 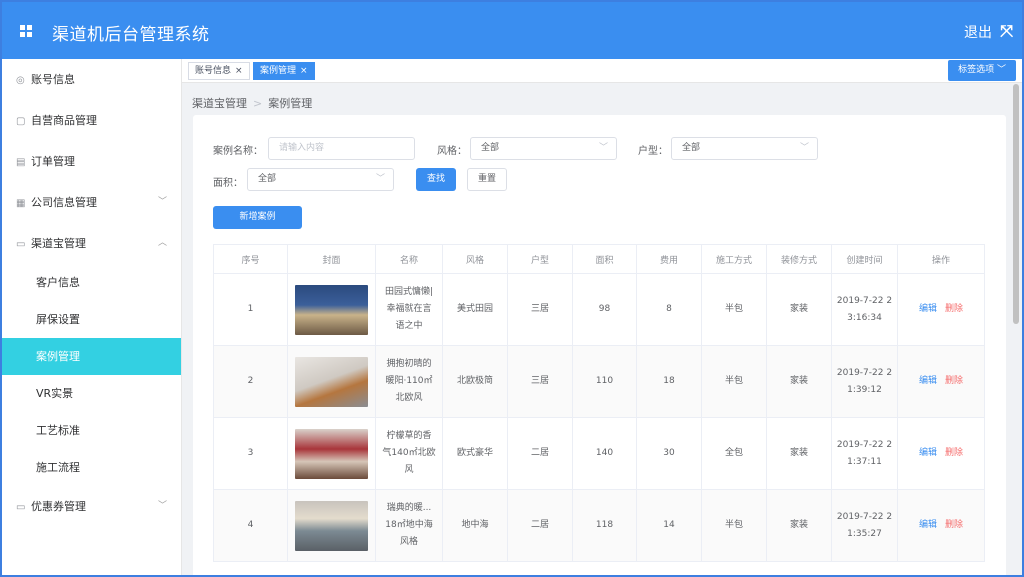 What do you see at coordinates (228, 183) in the screenshot?
I see `area-label: 面积：` at bounding box center [228, 183].